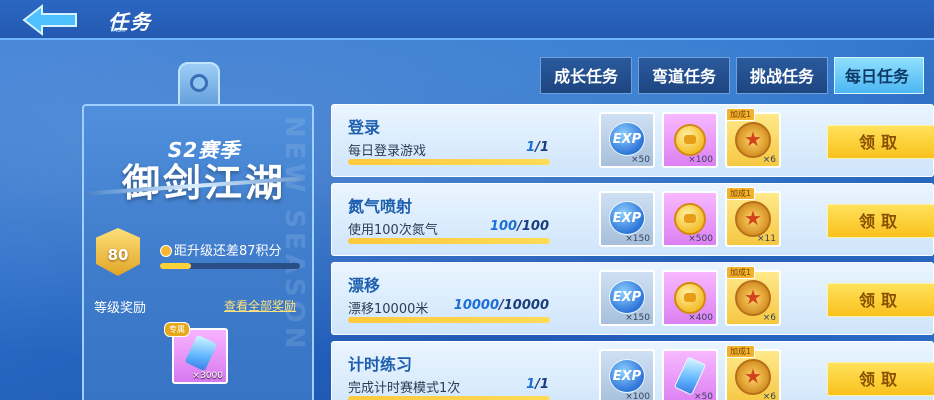  I want to click on task-tabs: 成长任务 弯道任务 挑战任务 每日任务, so click(732, 75).